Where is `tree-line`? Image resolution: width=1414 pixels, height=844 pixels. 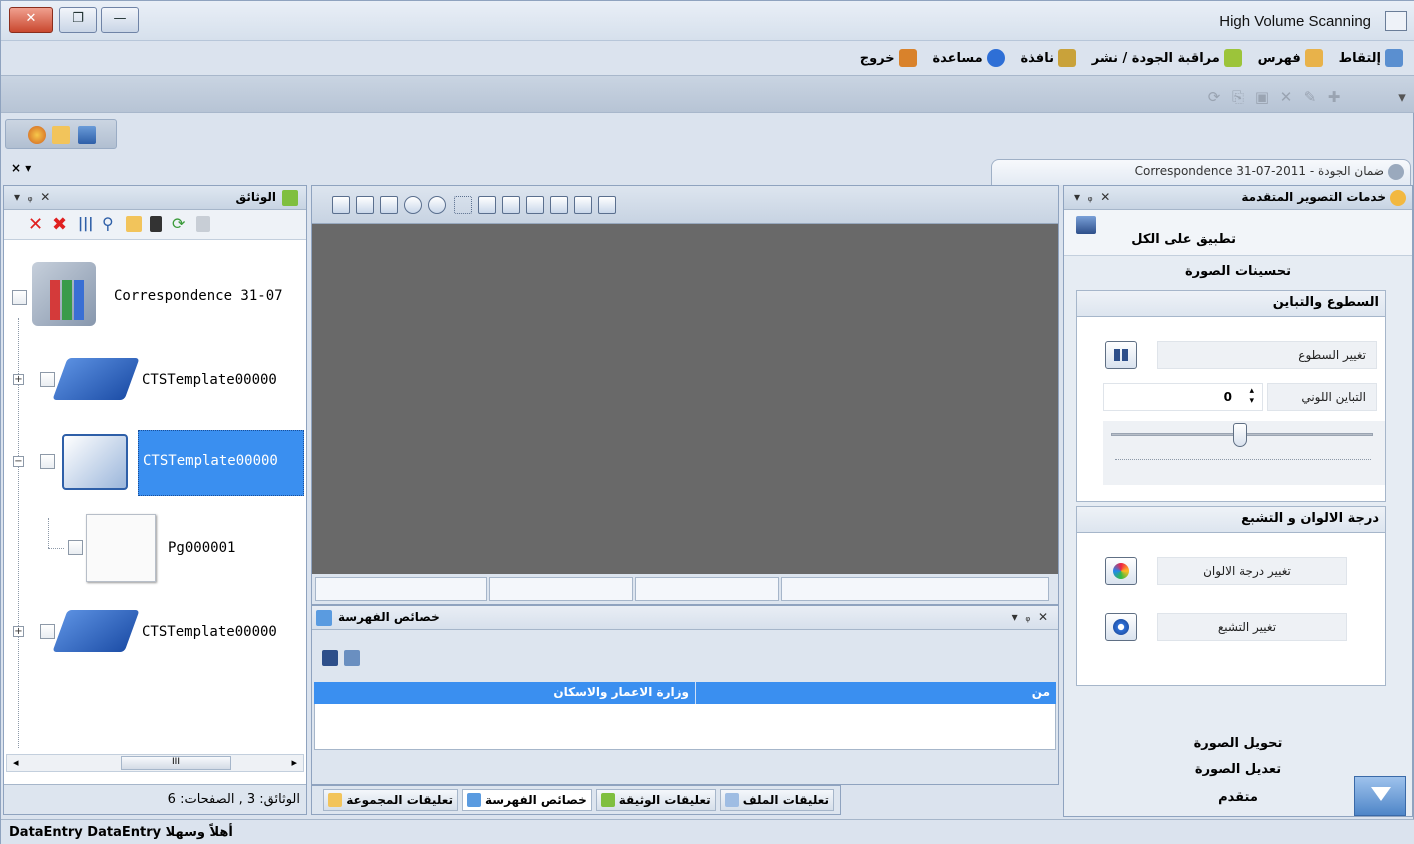 tree-line is located at coordinates (48, 533).